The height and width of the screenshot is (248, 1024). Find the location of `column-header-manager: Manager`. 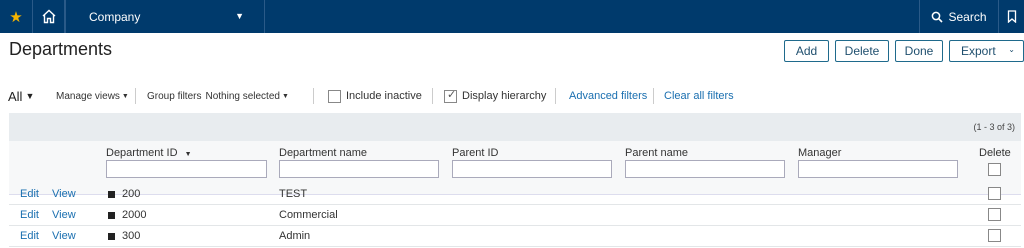

column-header-manager: Manager is located at coordinates (819, 153).